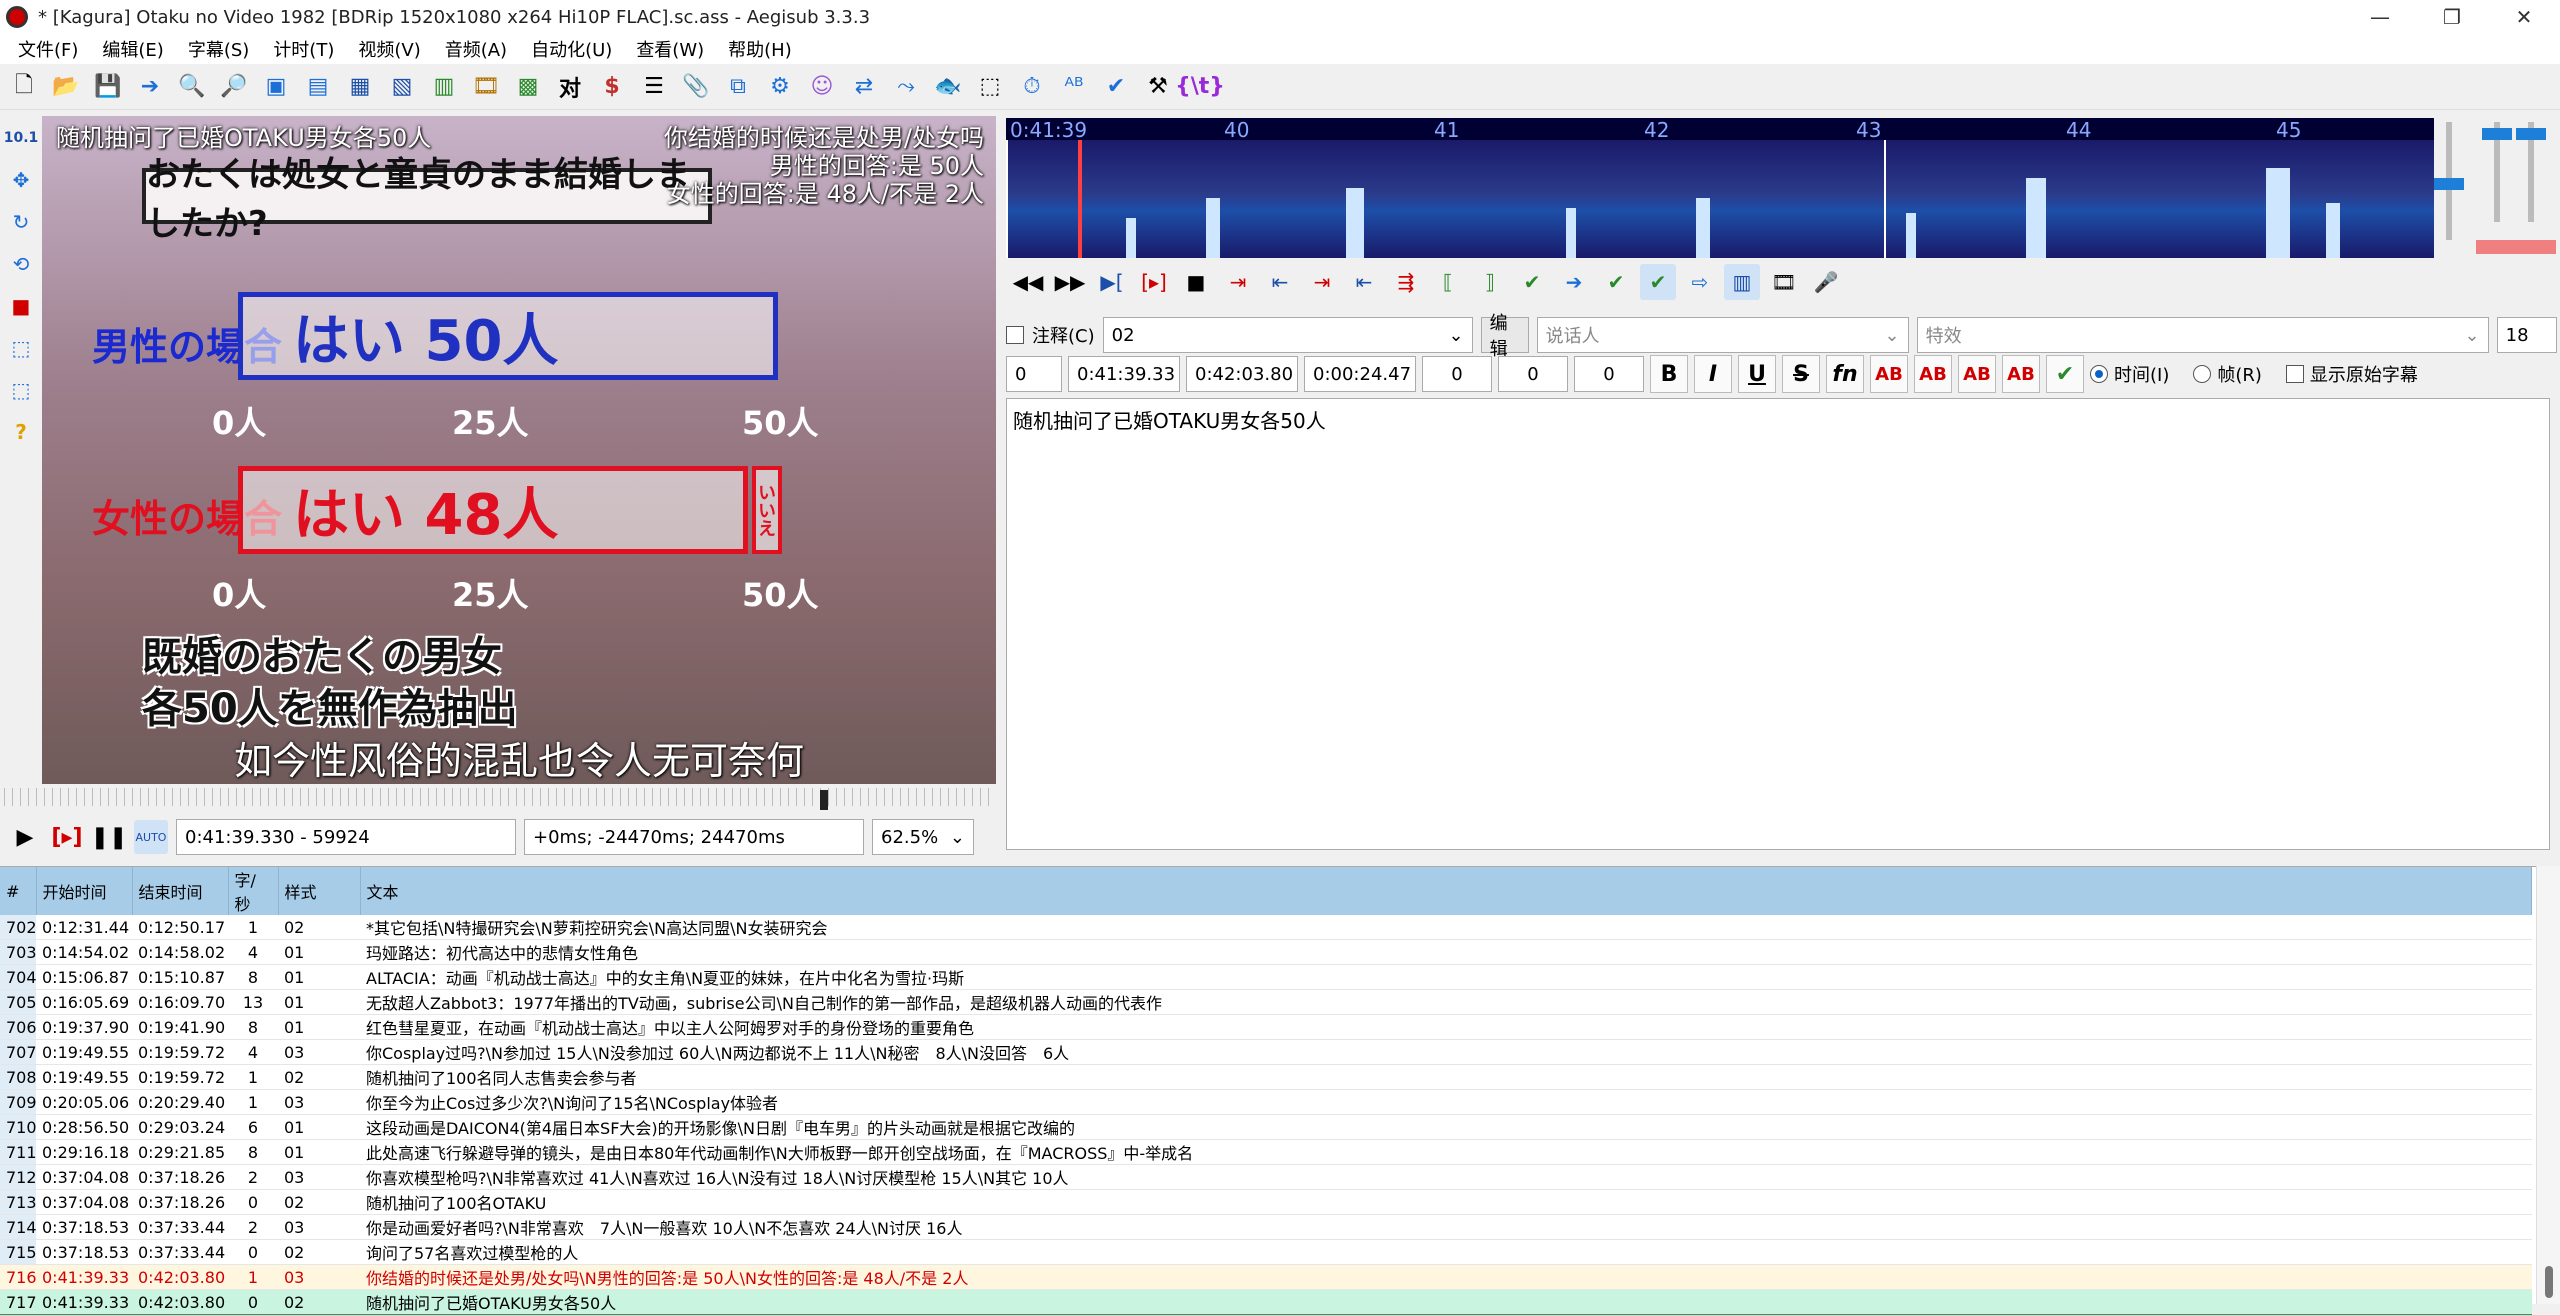 This screenshot has height=1315, width=2560. I want to click on drag-tool-icon: ✥, so click(21, 180).